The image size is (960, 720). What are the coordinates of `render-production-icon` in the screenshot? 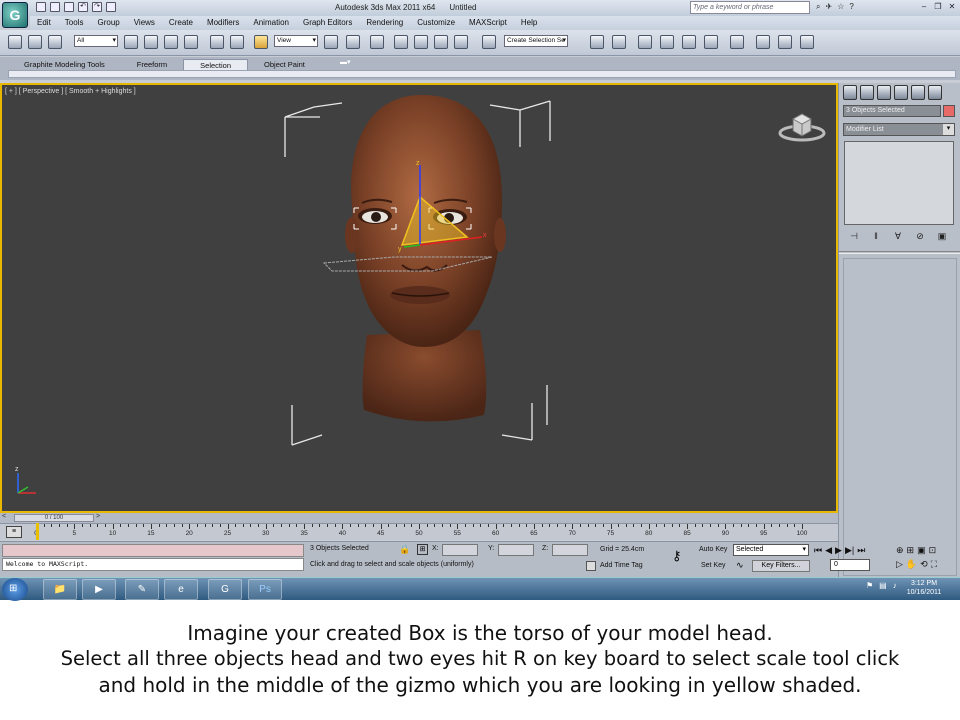 It's located at (807, 42).